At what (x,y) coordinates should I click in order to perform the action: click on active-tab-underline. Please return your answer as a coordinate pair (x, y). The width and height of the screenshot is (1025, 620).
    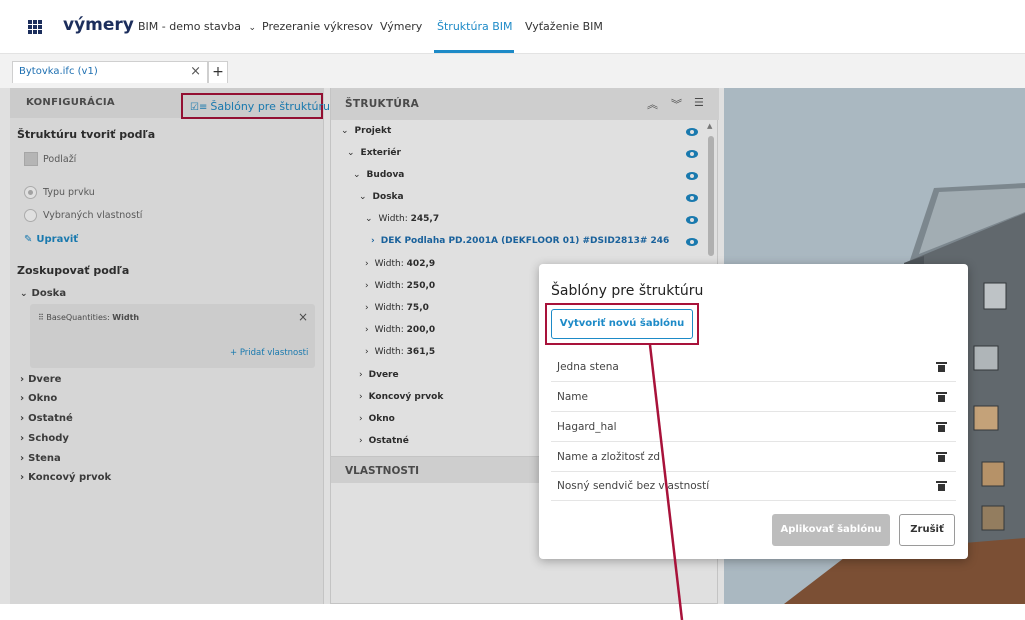
    Looking at the image, I should click on (474, 51).